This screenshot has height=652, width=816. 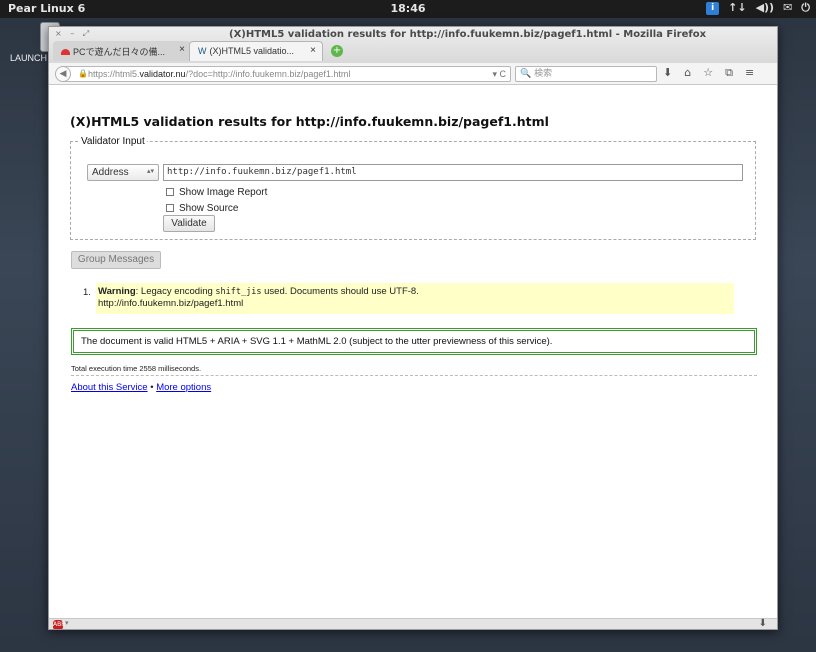 What do you see at coordinates (171, 303) in the screenshot?
I see `warning-url: http://info.fuukemn.biz/pagef1.html` at bounding box center [171, 303].